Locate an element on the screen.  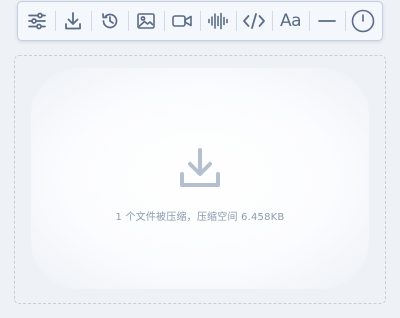
compression-status-text: 1 个文件被压缩，压缩空间 6.458KB is located at coordinates (200, 217).